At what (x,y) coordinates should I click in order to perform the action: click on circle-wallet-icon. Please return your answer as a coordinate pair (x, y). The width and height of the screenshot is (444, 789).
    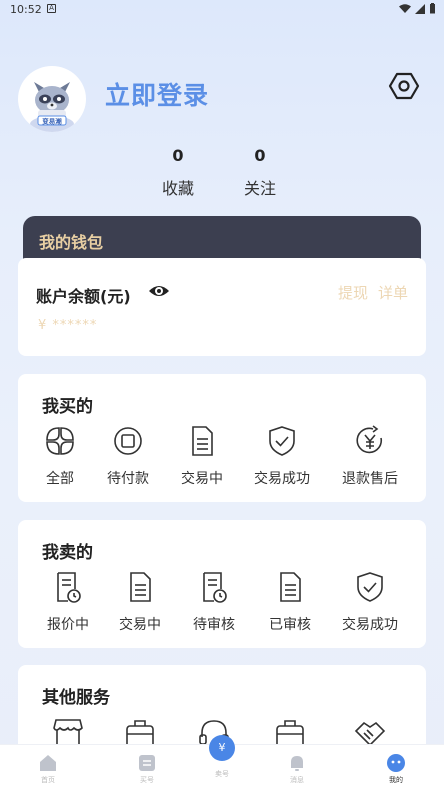
    Looking at the image, I should click on (128, 441).